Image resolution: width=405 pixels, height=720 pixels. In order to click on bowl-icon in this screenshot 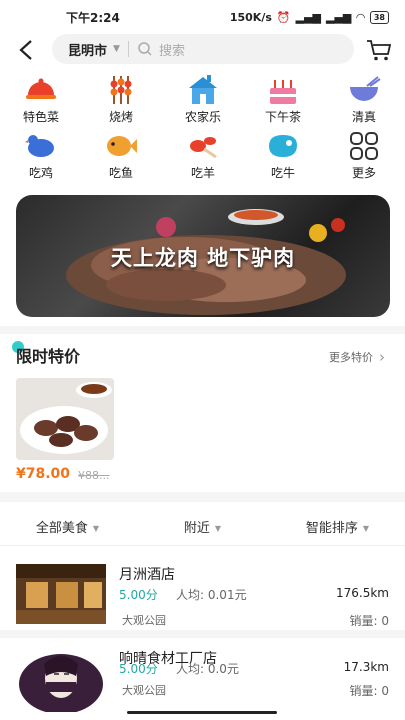, I will do `click(364, 90)`.